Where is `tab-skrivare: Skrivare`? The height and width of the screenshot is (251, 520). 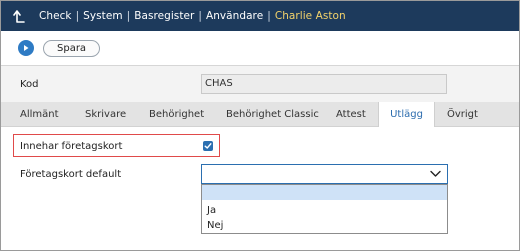
tab-skrivare: Skrivare is located at coordinates (105, 114).